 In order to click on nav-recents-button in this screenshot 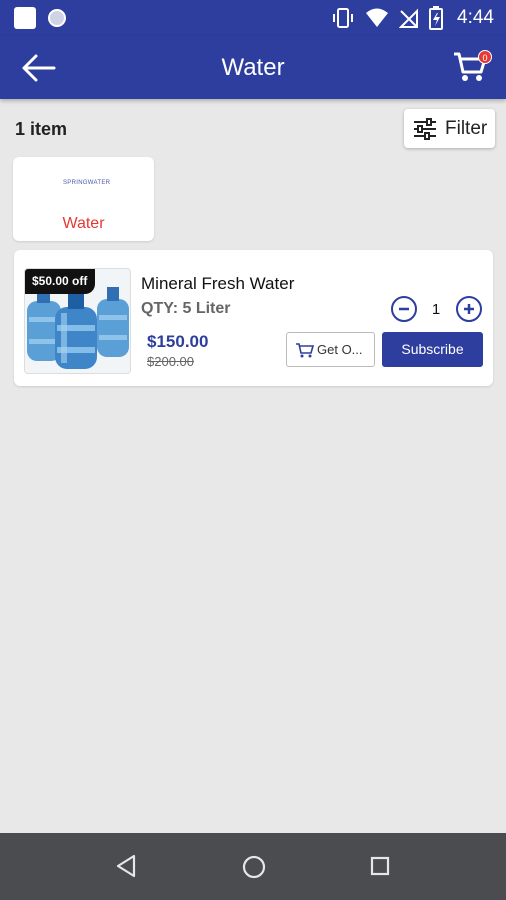, I will do `click(380, 866)`.